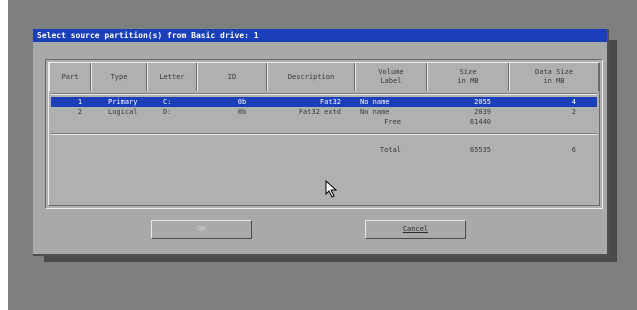 The width and height of the screenshot is (637, 310). What do you see at coordinates (167, 112) in the screenshot?
I see `row-letter: D:` at bounding box center [167, 112].